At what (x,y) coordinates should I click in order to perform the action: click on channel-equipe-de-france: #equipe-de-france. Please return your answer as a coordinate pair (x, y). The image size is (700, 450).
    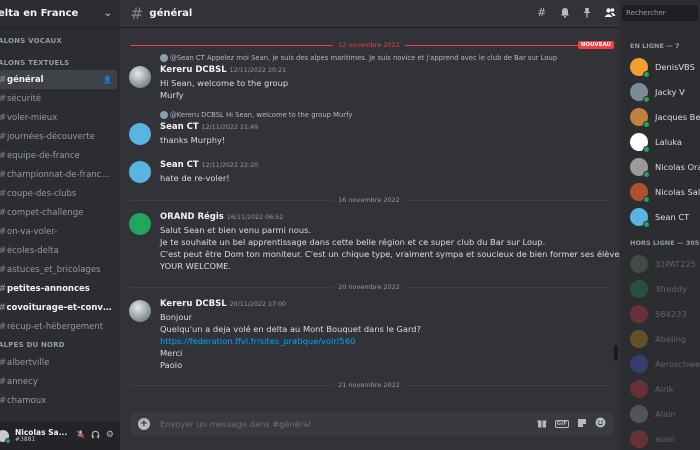
    Looking at the image, I should click on (58, 155).